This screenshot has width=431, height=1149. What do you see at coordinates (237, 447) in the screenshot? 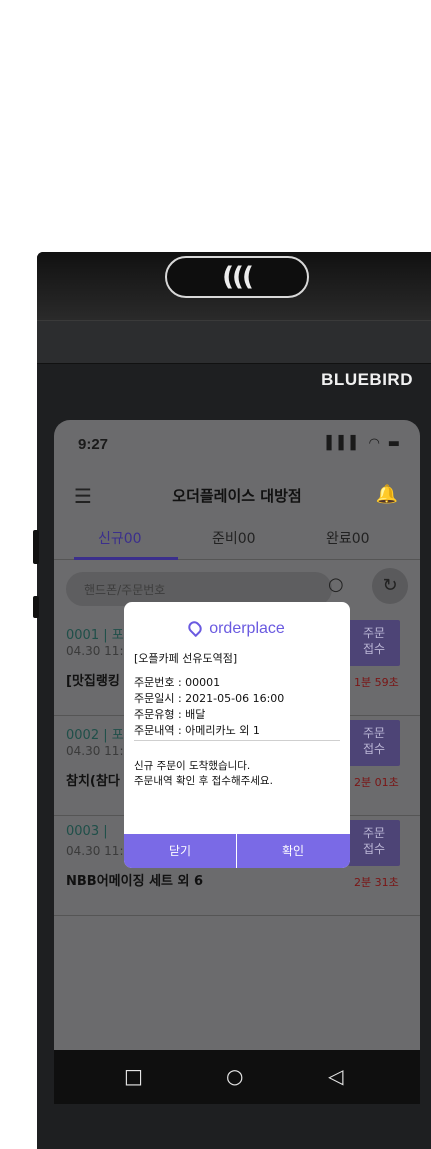
I see `status-bar: 9:27 ▌▌▌ ◠ ▬` at bounding box center [237, 447].